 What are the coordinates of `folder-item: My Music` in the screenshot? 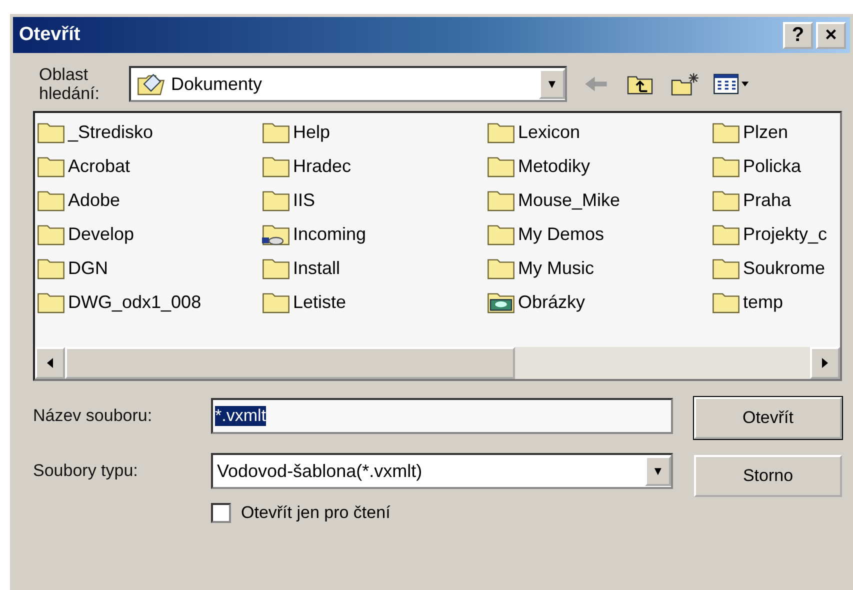 It's located at (599, 268).